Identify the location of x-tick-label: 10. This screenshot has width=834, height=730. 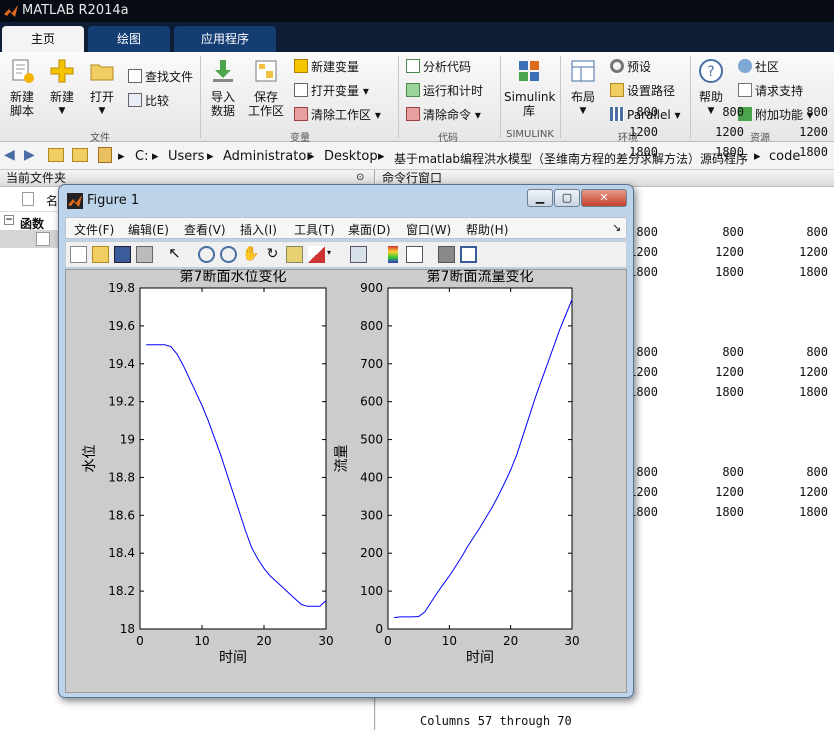
(449, 641).